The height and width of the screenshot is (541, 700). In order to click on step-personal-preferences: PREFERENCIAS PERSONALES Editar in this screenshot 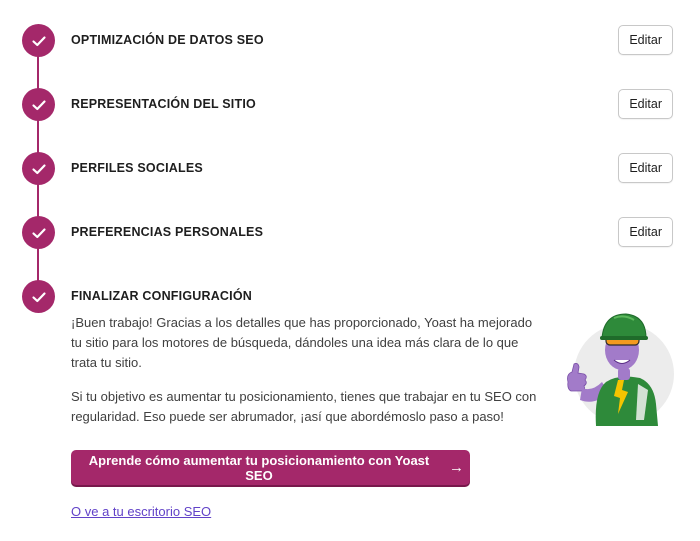, I will do `click(350, 236)`.